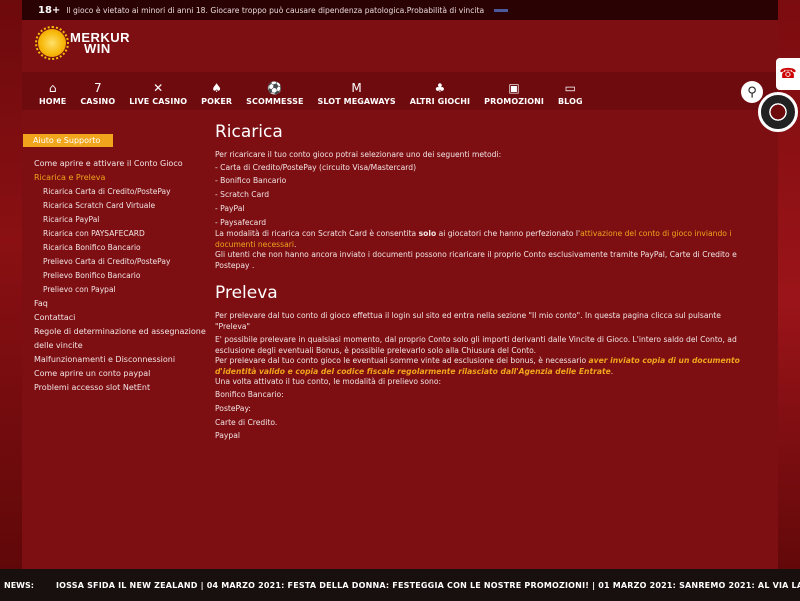  I want to click on nav-label: SCOMMESSE, so click(275, 101).